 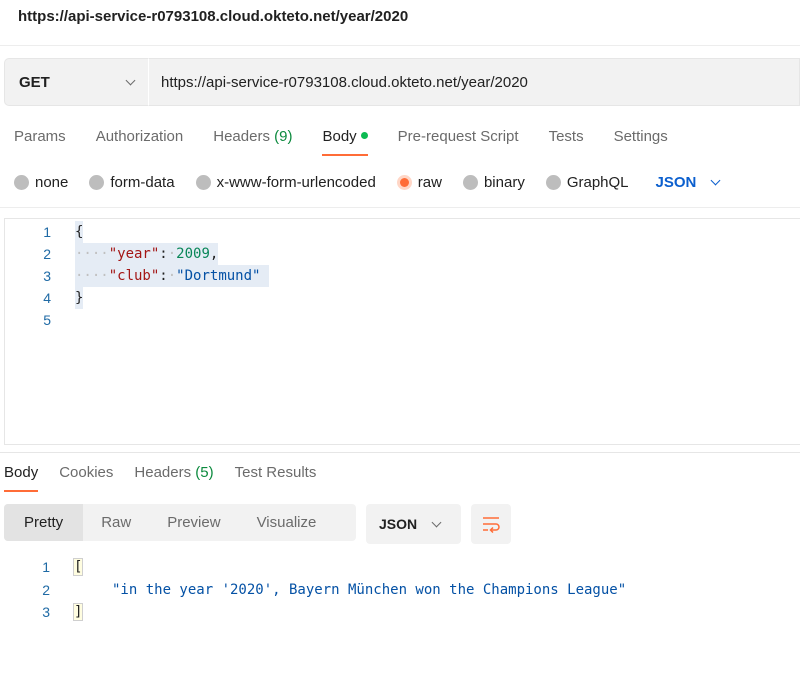 I want to click on tab-body: Body, so click(x=345, y=137).